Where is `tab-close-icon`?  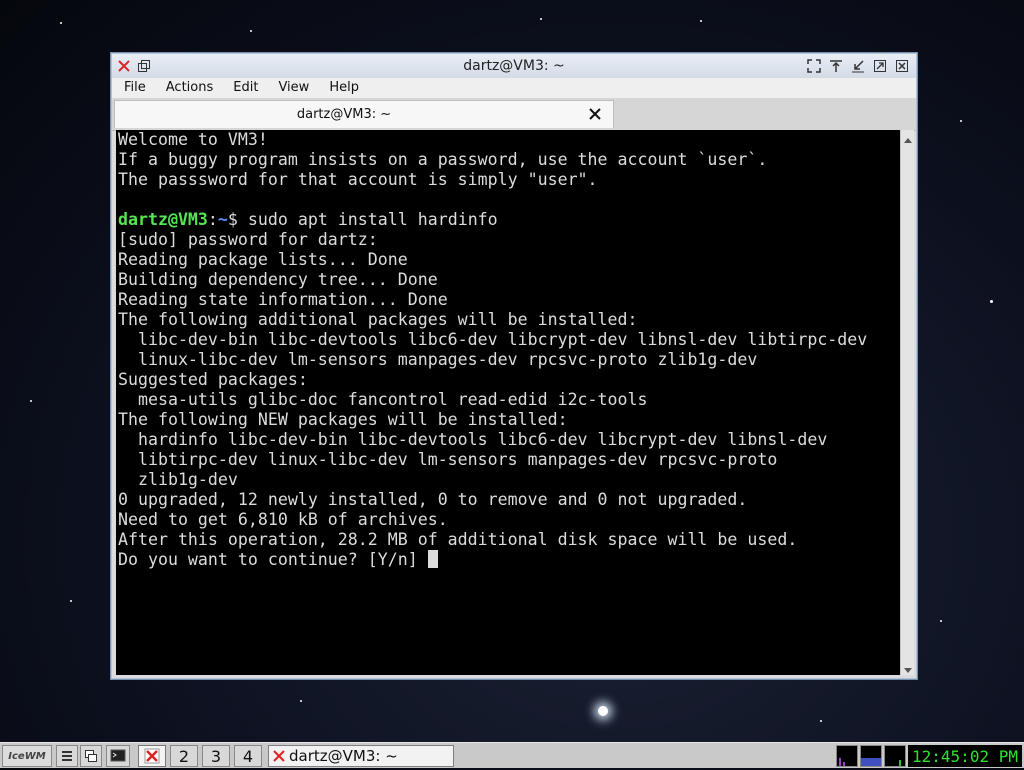 tab-close-icon is located at coordinates (595, 114).